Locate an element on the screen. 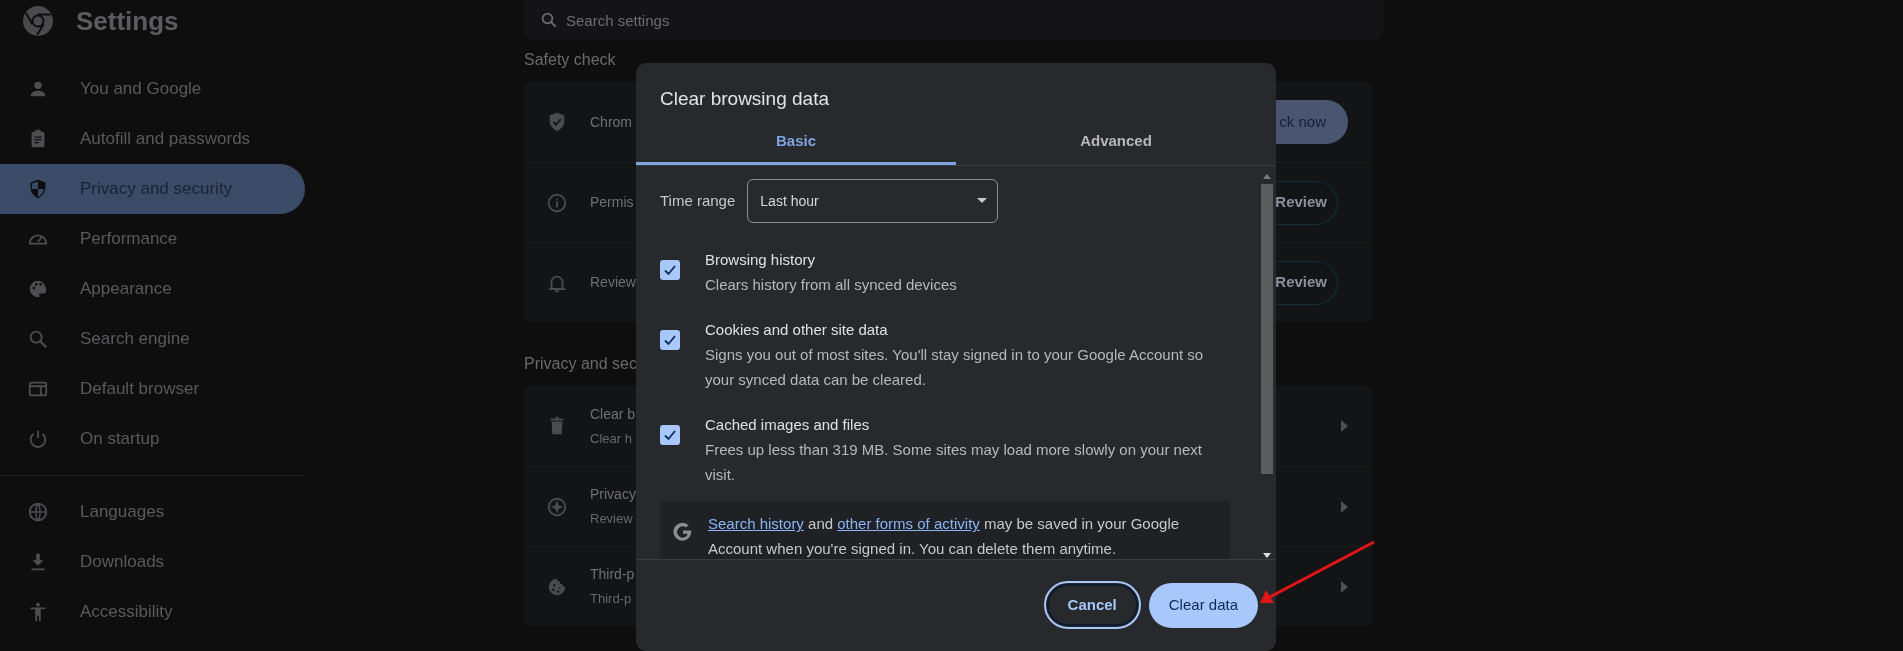  row-subtitle: Review is located at coordinates (611, 519).